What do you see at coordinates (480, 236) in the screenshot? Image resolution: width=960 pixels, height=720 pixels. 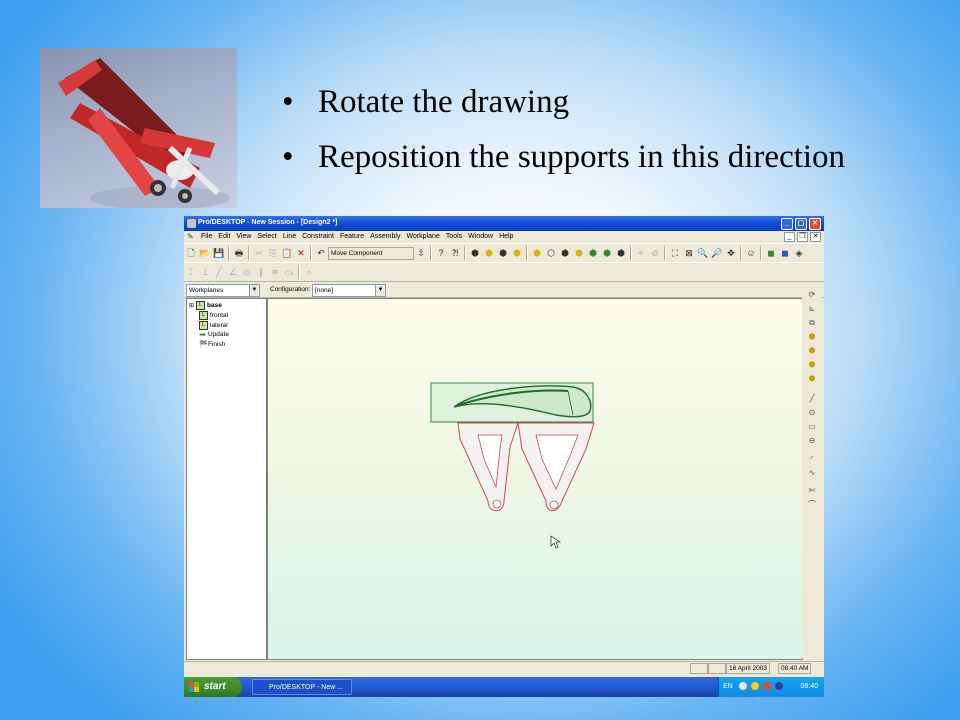 I see `menu-window: Window` at bounding box center [480, 236].